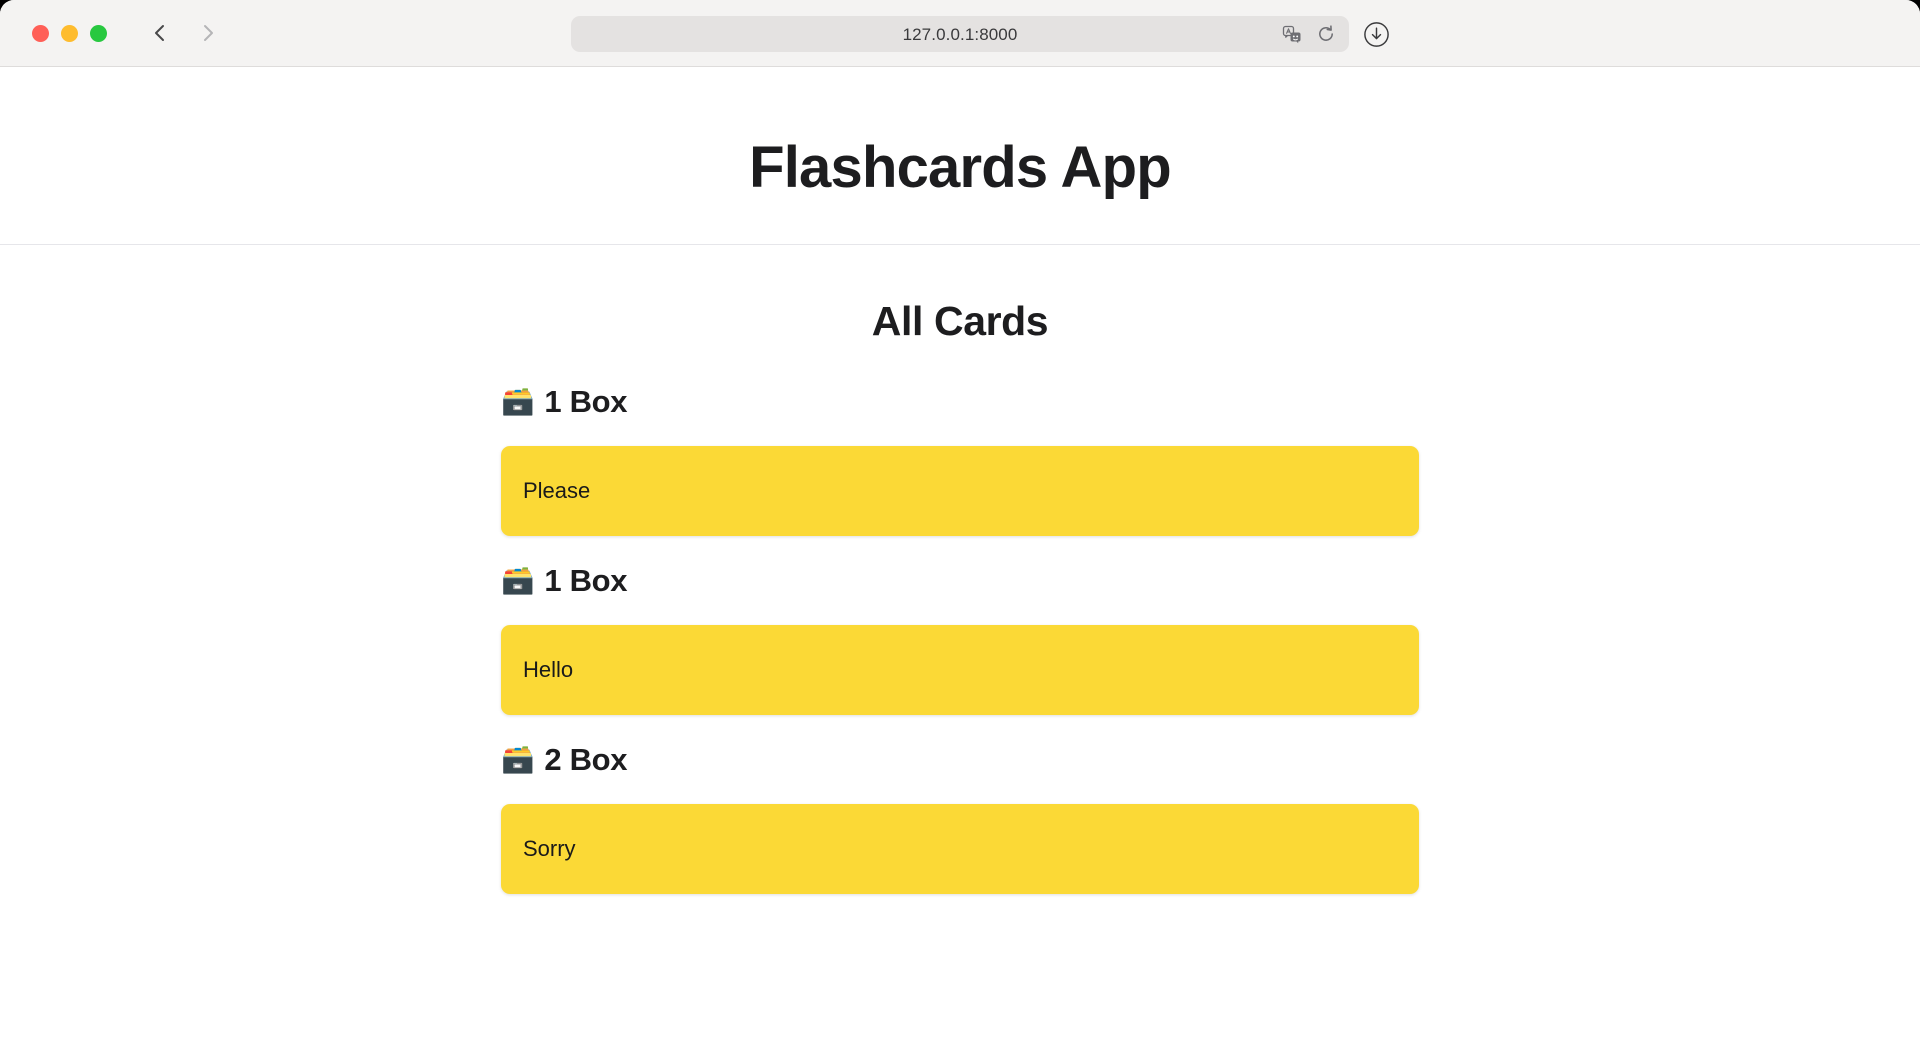 This screenshot has height=1048, width=1920. Describe the element at coordinates (960, 491) in the screenshot. I see `flashcard: Please` at that location.